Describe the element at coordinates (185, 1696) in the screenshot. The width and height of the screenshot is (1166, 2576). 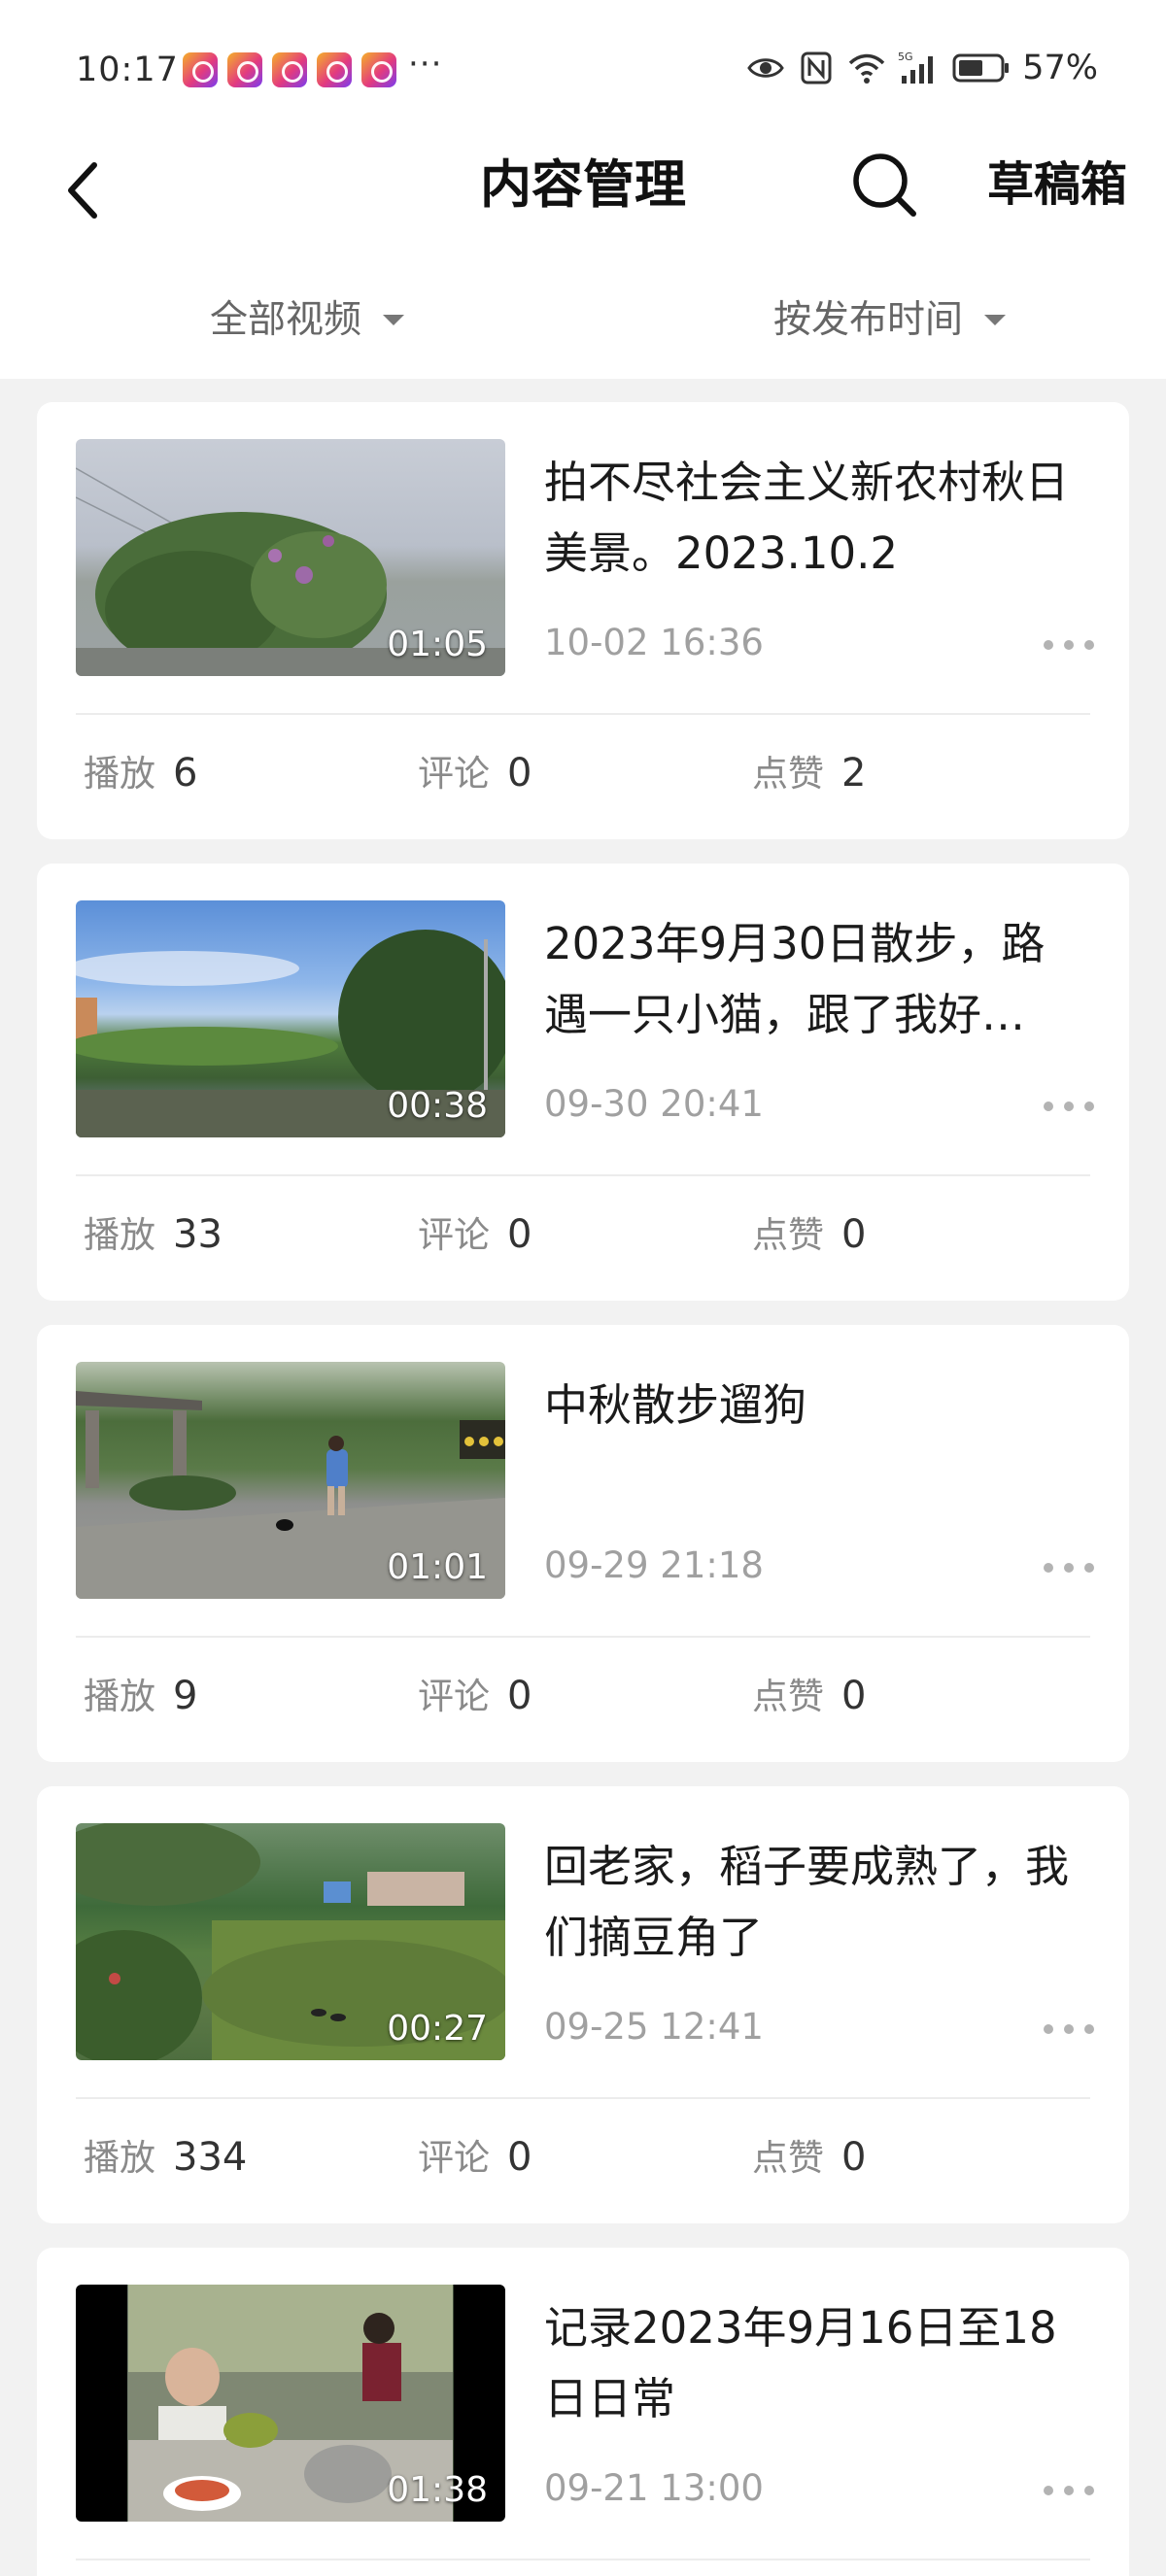
I see `play-value: 9` at that location.